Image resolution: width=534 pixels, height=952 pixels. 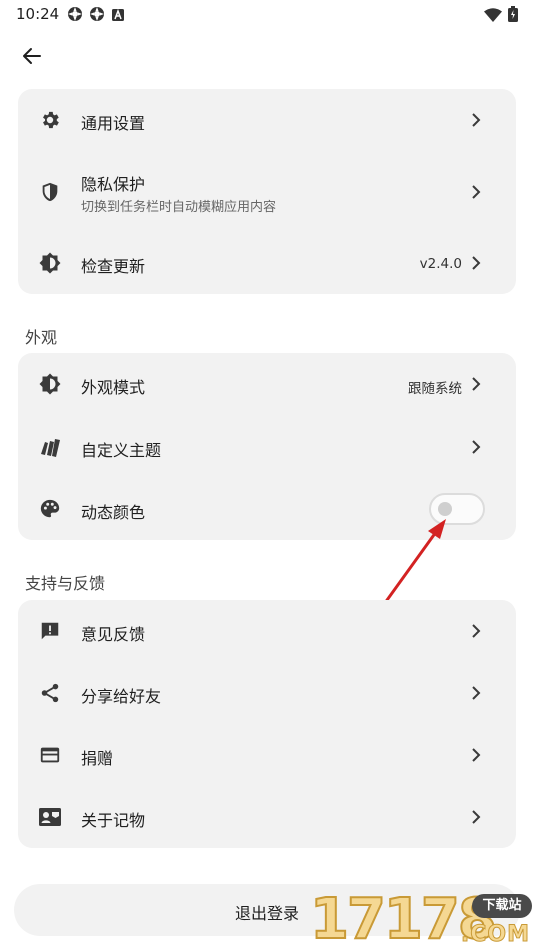 I want to click on watermark-logo: 17178 下载站 .COM, so click(x=421, y=920).